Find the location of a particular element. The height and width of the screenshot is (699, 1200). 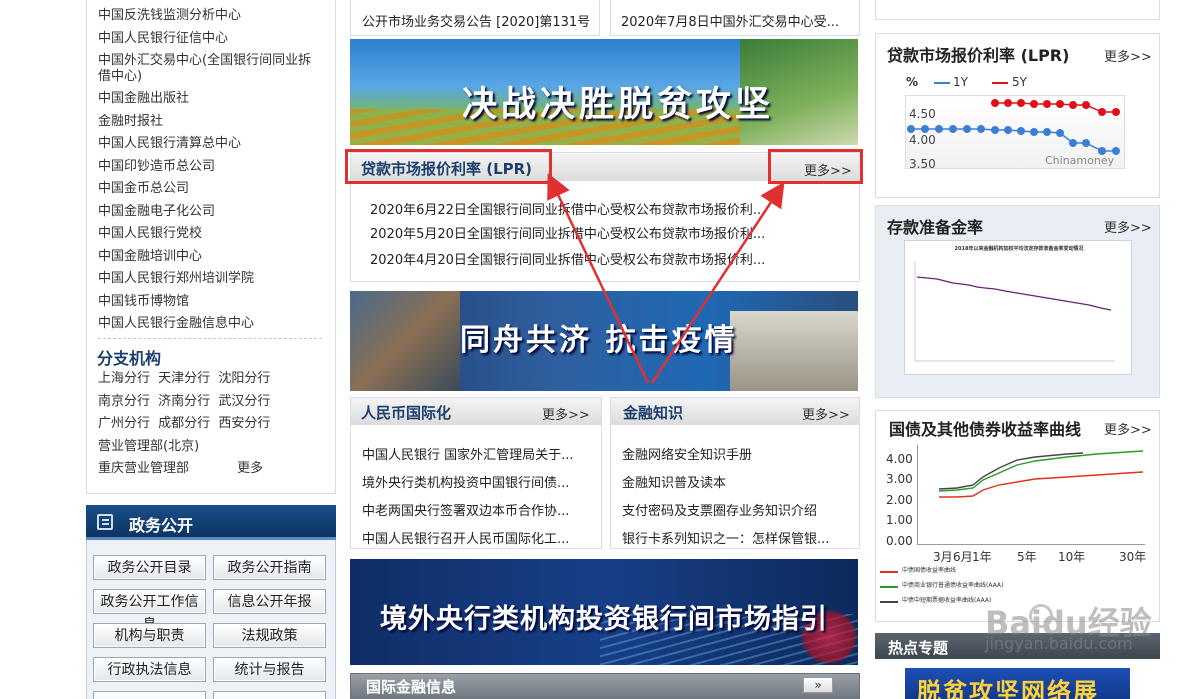

bond-ytick: 4.00 is located at coordinates (899, 459).